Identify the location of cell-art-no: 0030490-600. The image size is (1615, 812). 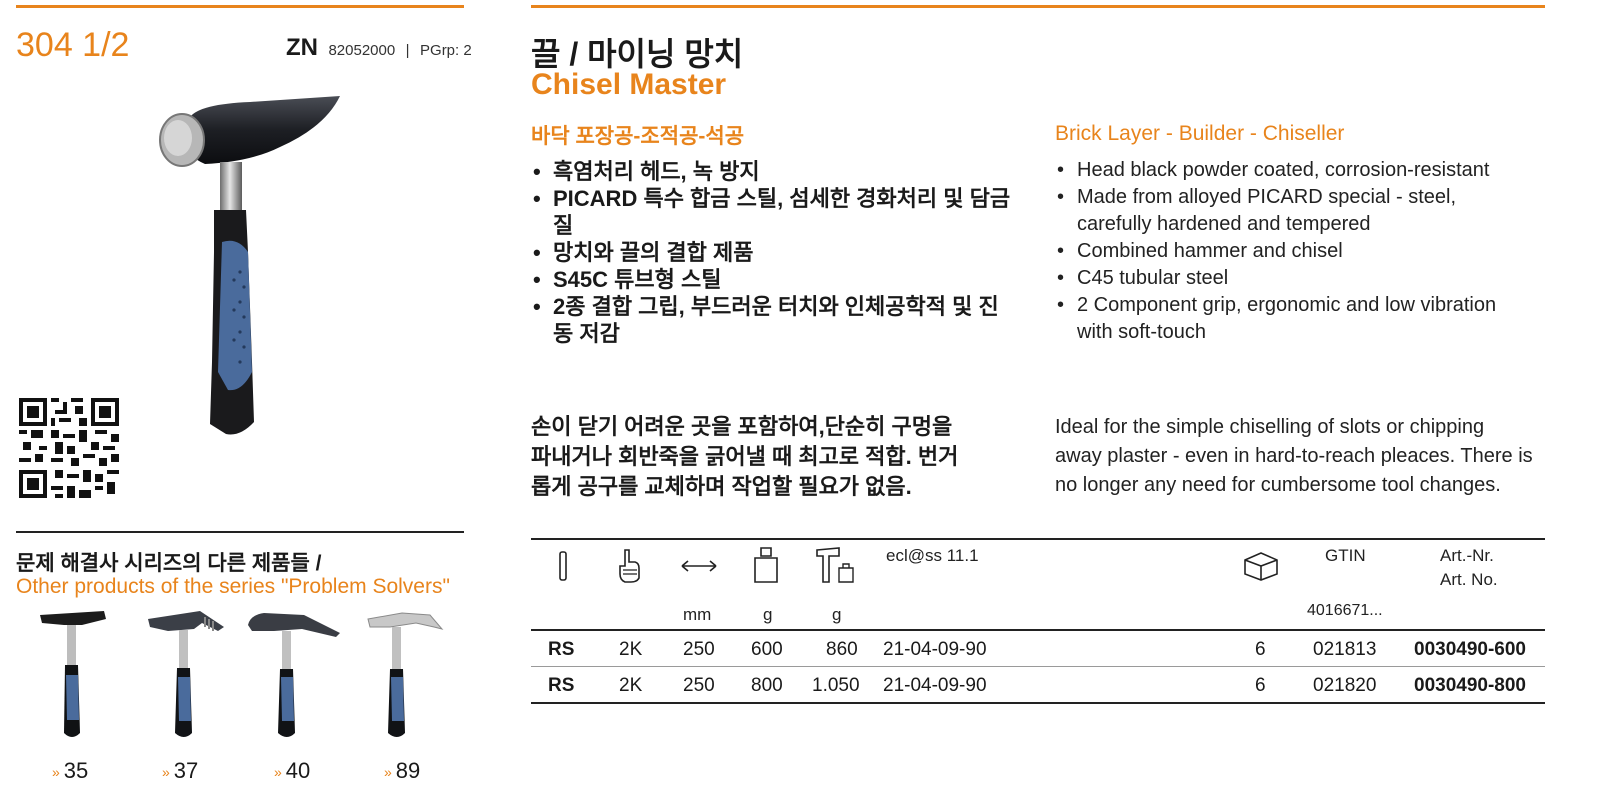
(1470, 650).